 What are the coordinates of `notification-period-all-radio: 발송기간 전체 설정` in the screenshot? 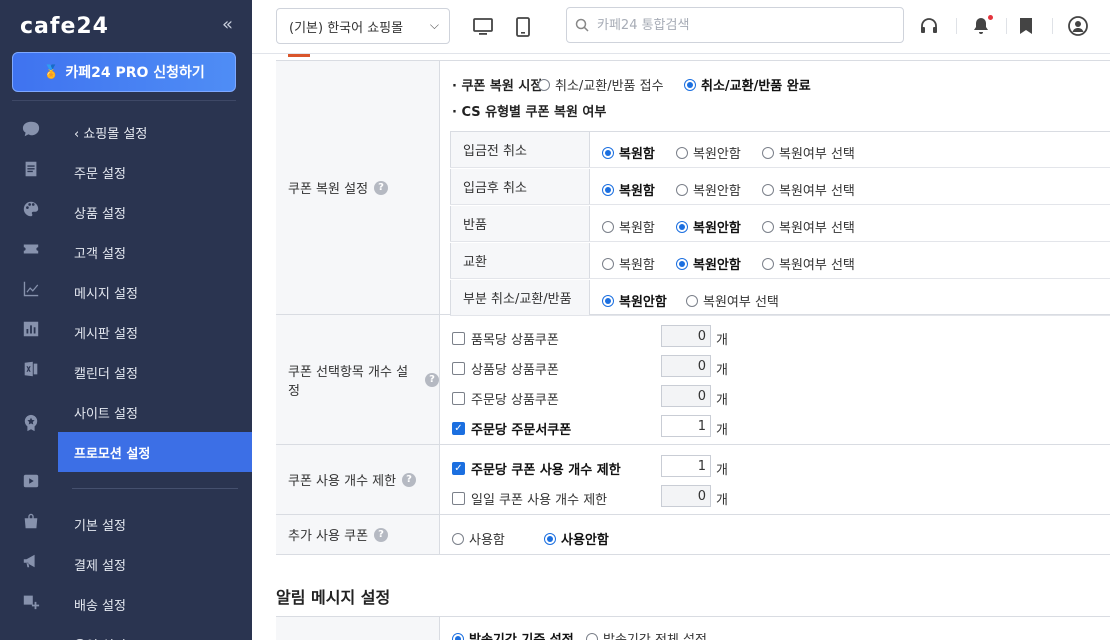 It's located at (646, 634).